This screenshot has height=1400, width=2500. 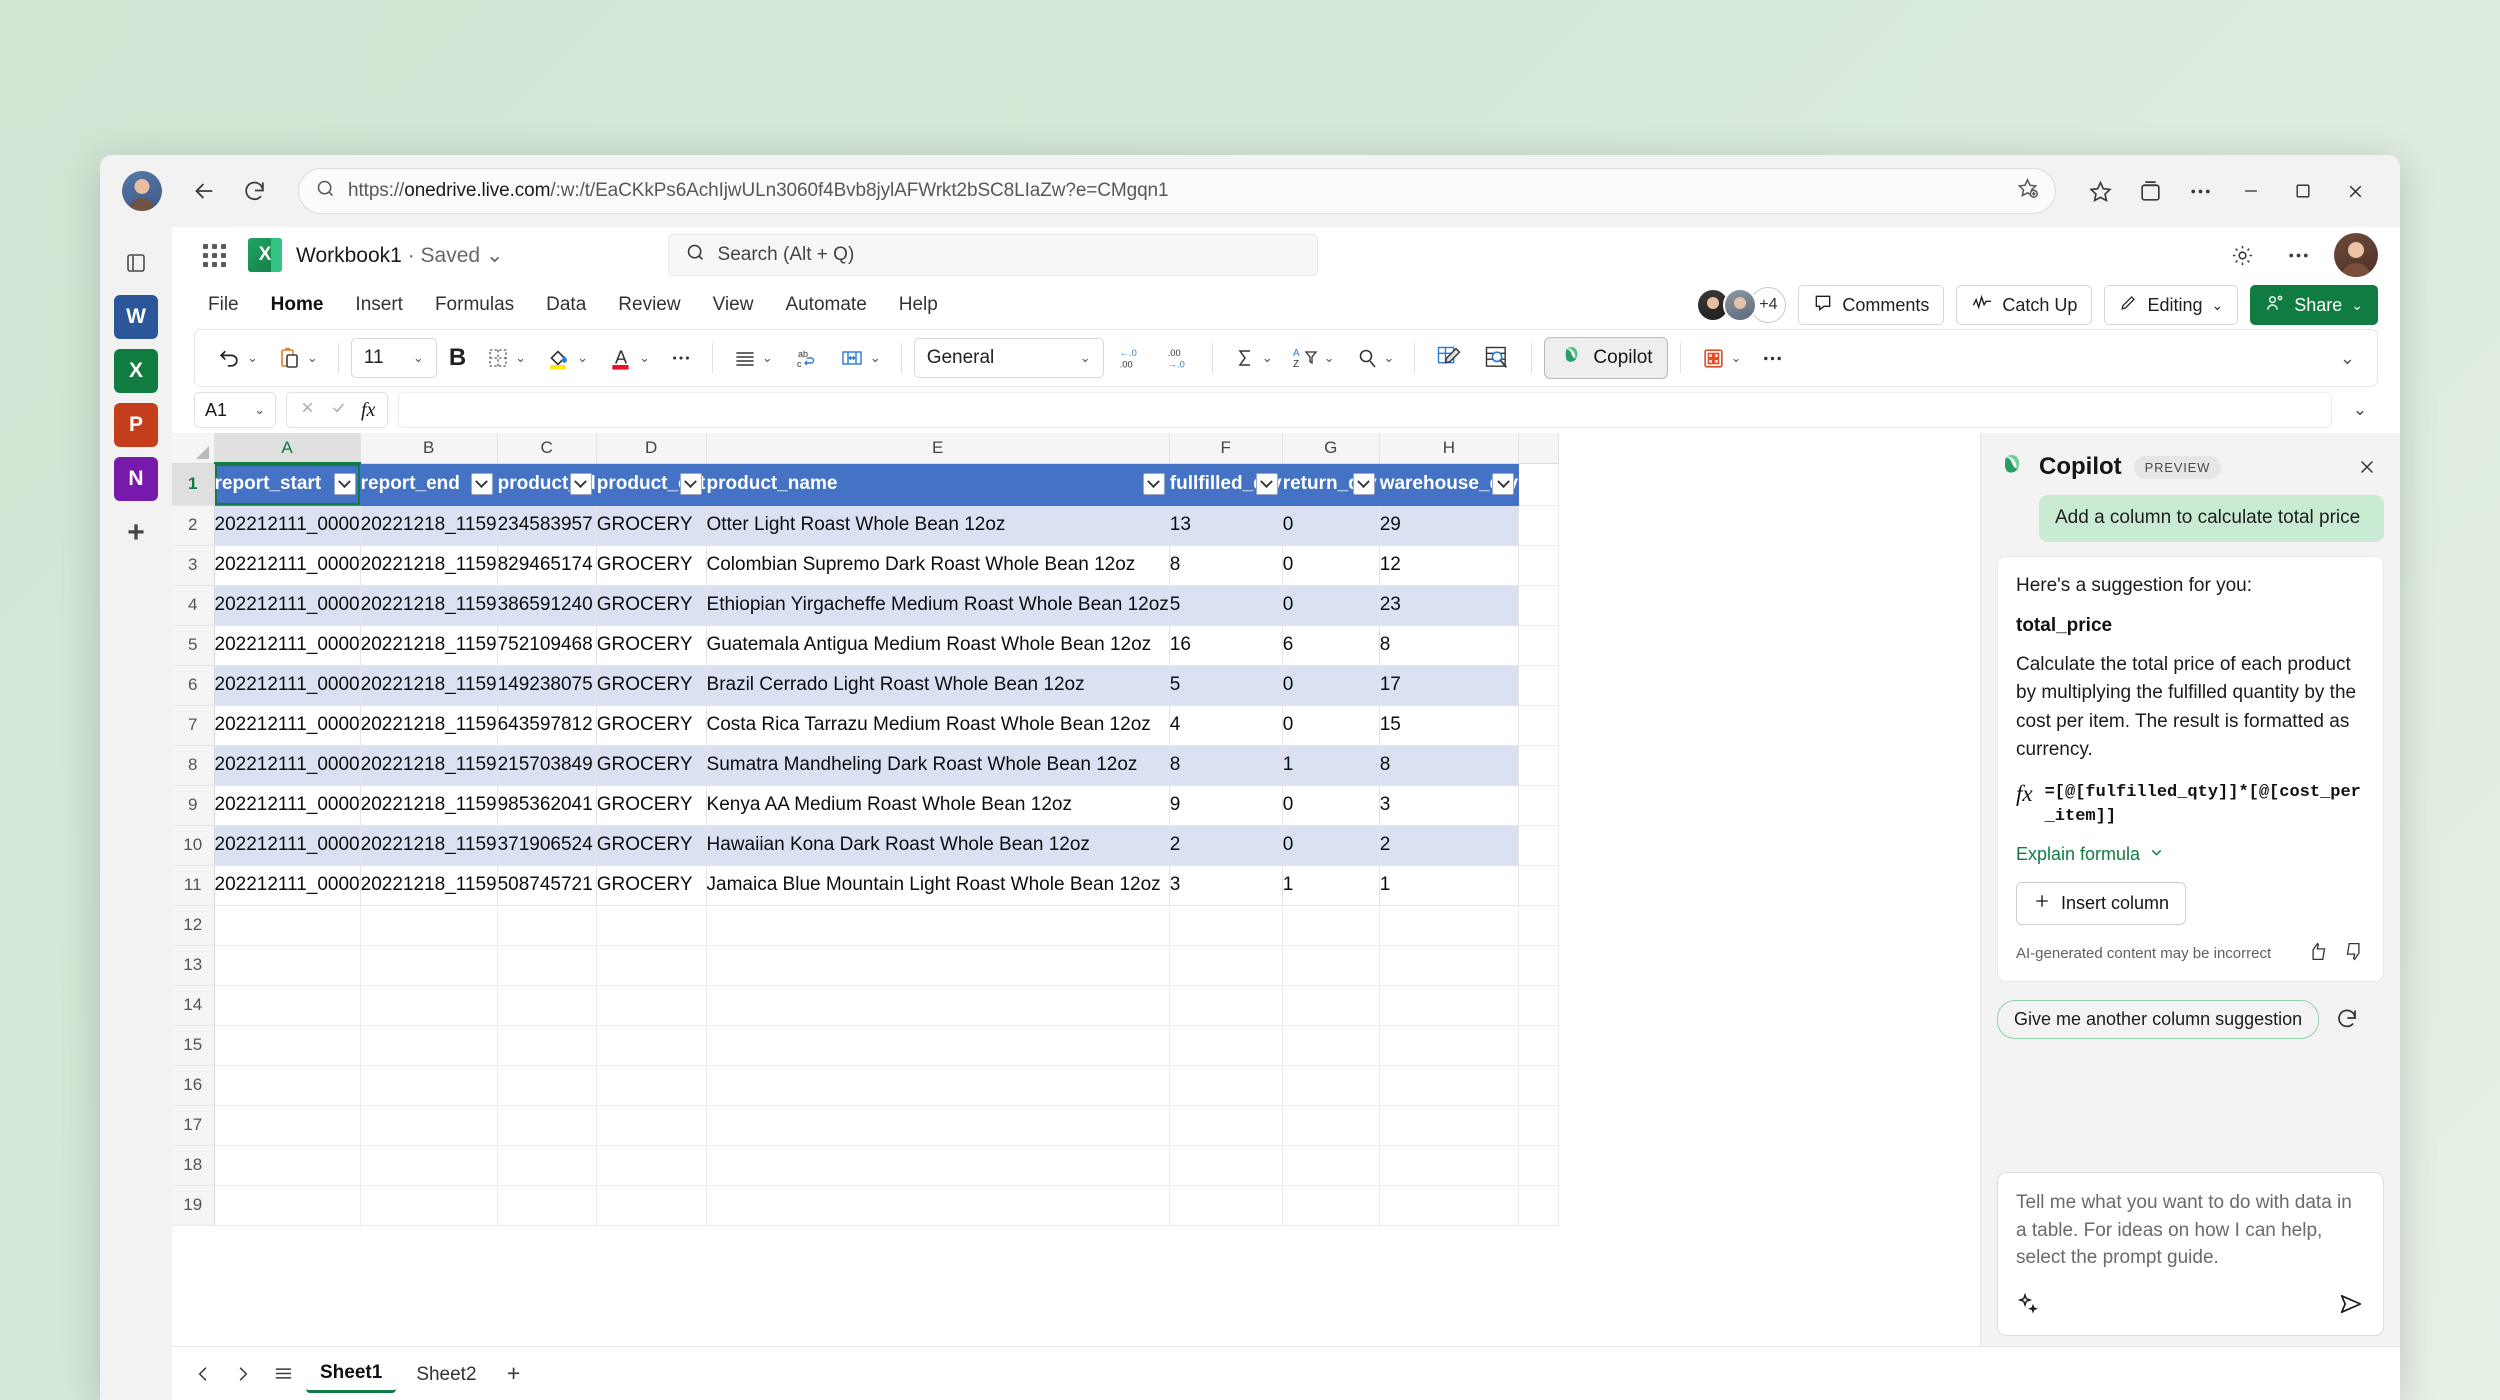 What do you see at coordinates (547, 685) in the screenshot?
I see `cell-C6: 149238075` at bounding box center [547, 685].